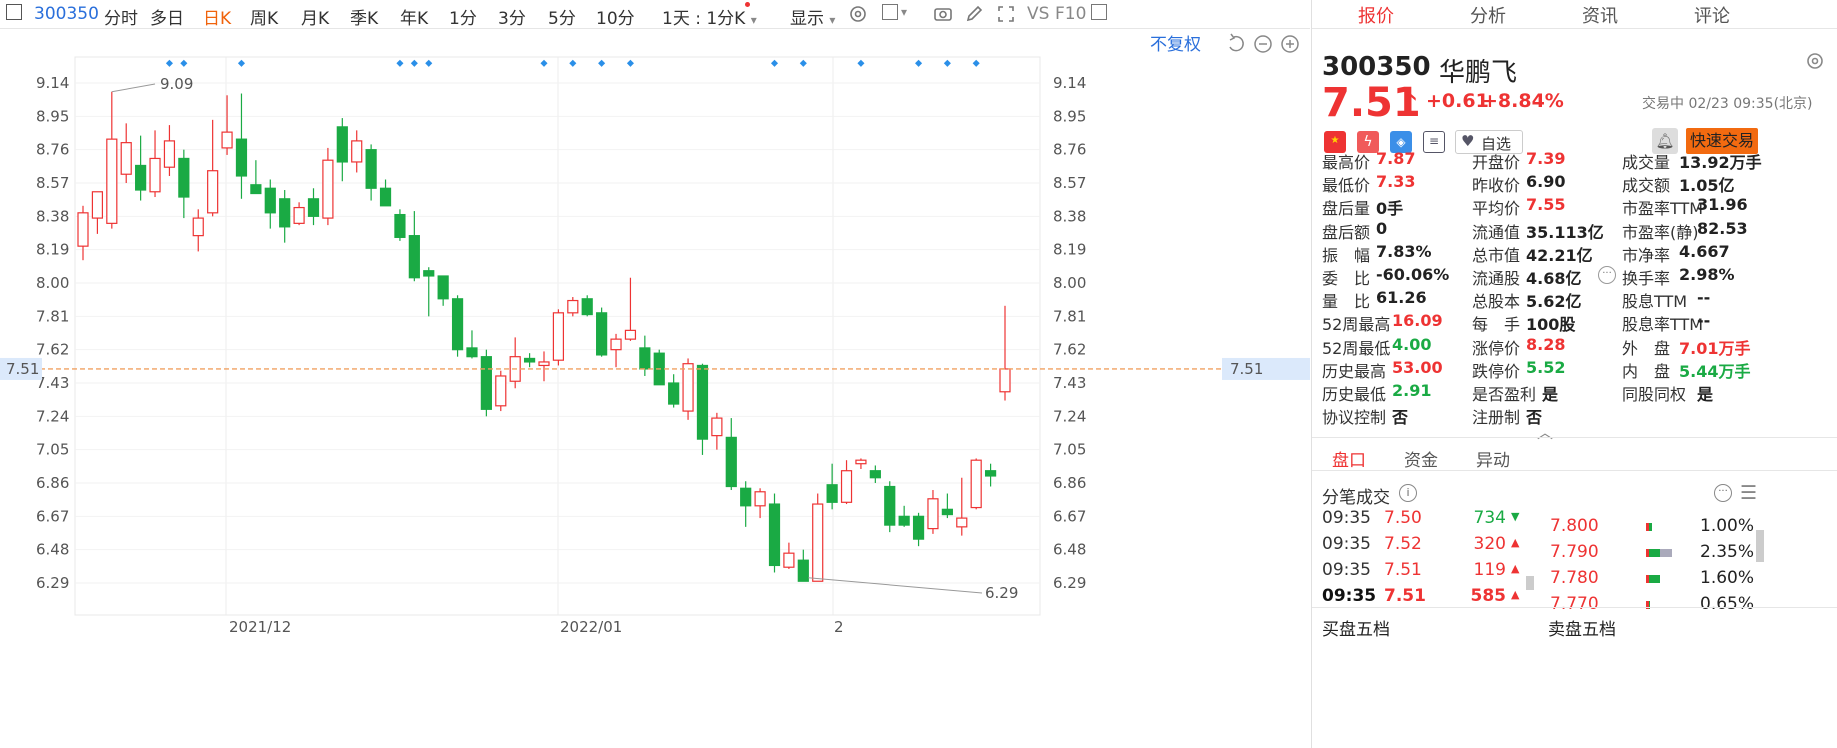 Image resolution: width=1837 pixels, height=748 pixels. I want to click on field-label-16: 流通股, so click(1496, 278).